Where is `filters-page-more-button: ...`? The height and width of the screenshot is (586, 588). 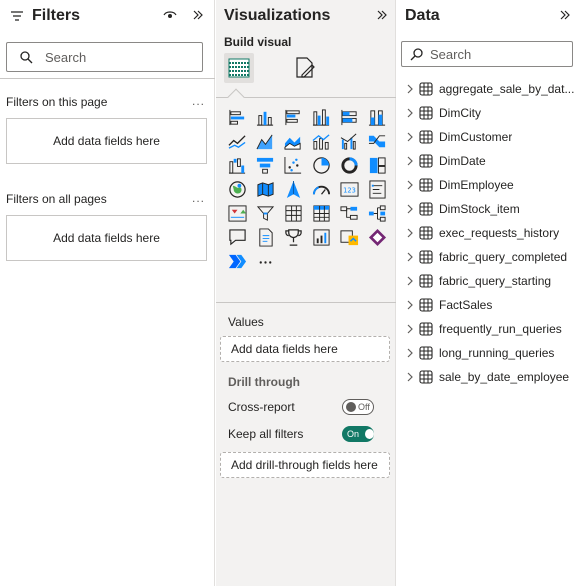
filters-page-more-button: ... is located at coordinates (198, 101).